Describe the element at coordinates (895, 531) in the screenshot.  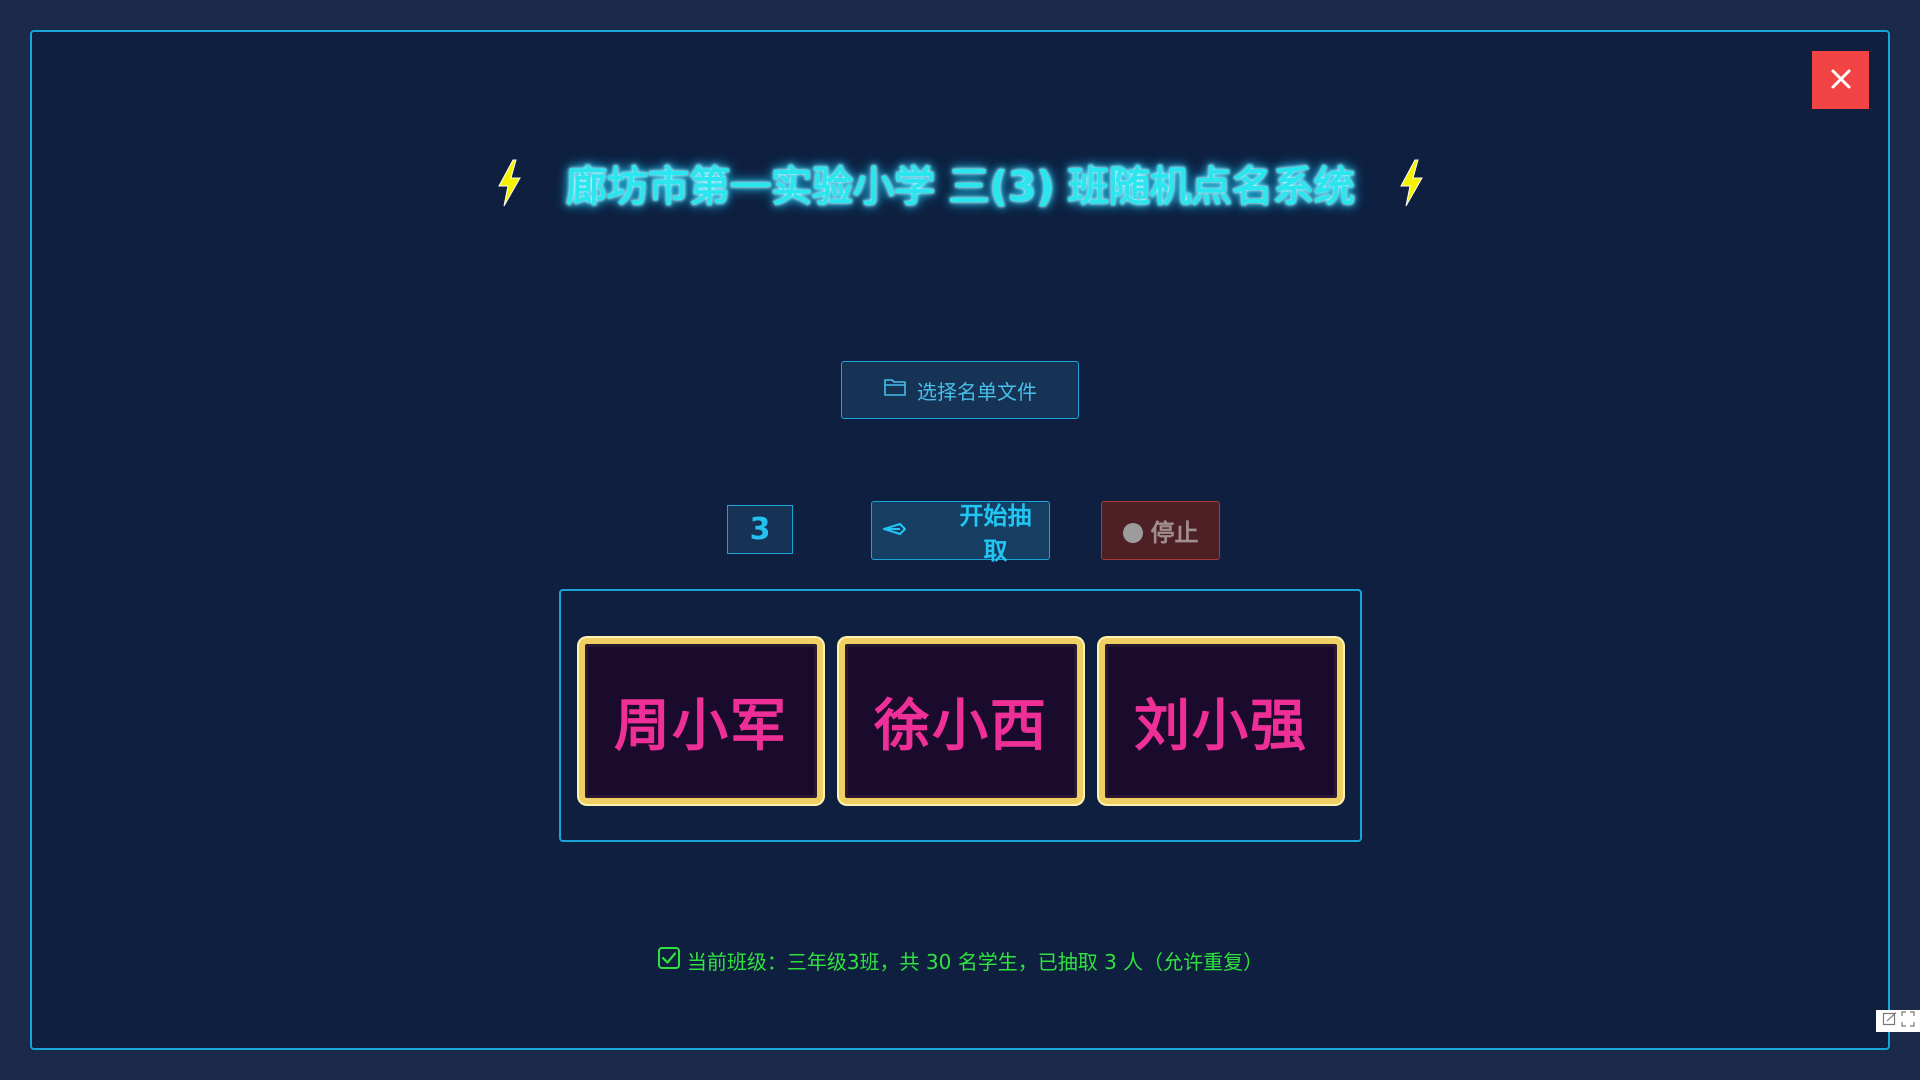
I see `pencil-icon` at that location.